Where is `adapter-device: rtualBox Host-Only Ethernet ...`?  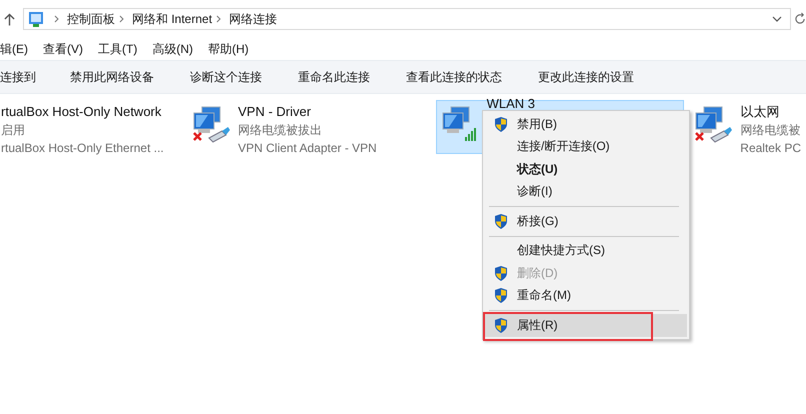
adapter-device: rtualBox Host-Only Ethernet ... is located at coordinates (82, 148).